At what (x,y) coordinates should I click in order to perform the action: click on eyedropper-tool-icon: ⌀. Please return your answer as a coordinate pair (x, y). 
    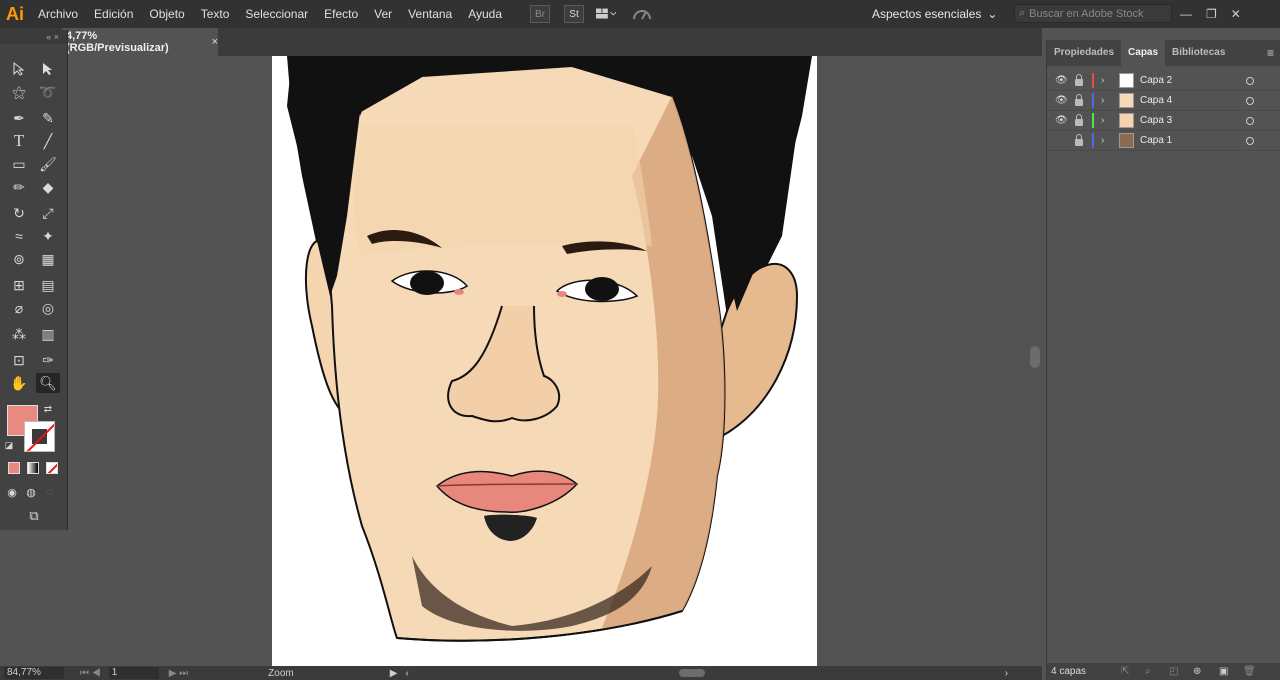
    Looking at the image, I should click on (19, 308).